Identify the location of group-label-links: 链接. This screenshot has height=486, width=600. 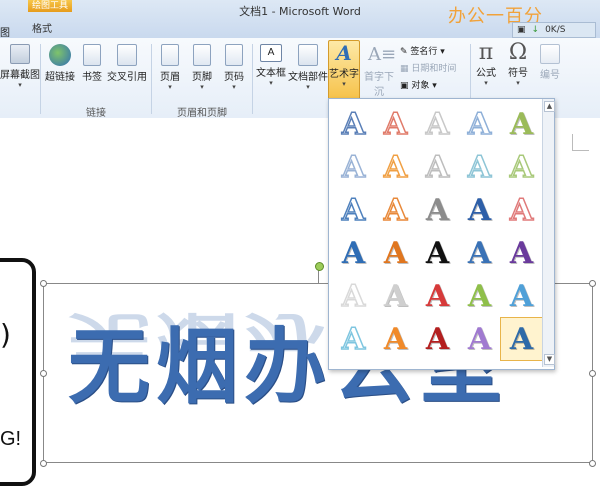
(96, 113).